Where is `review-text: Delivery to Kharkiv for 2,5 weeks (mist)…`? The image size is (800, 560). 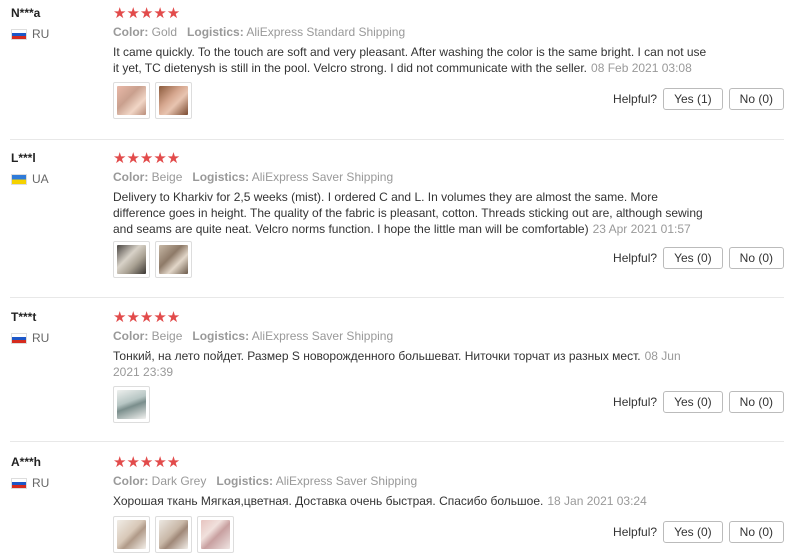
review-text: Delivery to Kharkiv for 2,5 weeks (mist)… is located at coordinates (410, 213).